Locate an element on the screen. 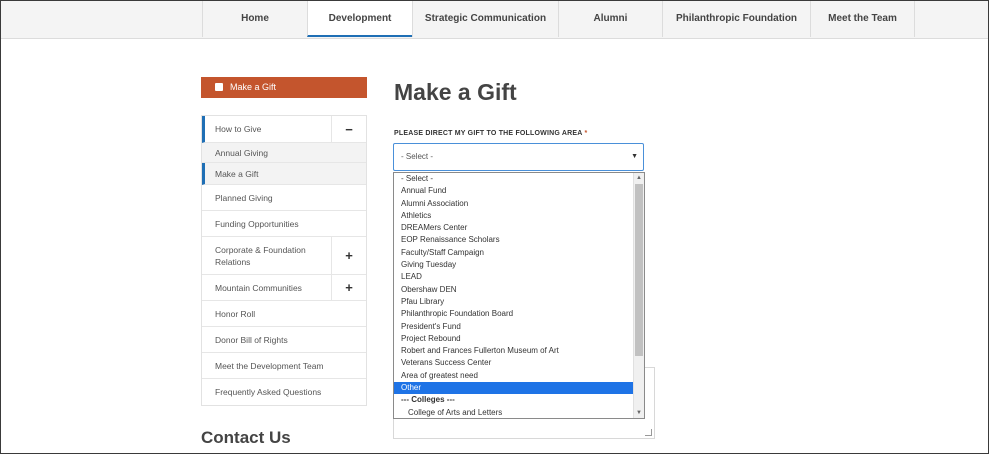 The image size is (989, 454). sidebar-item-label: Funding Opportunities is located at coordinates (257, 223).